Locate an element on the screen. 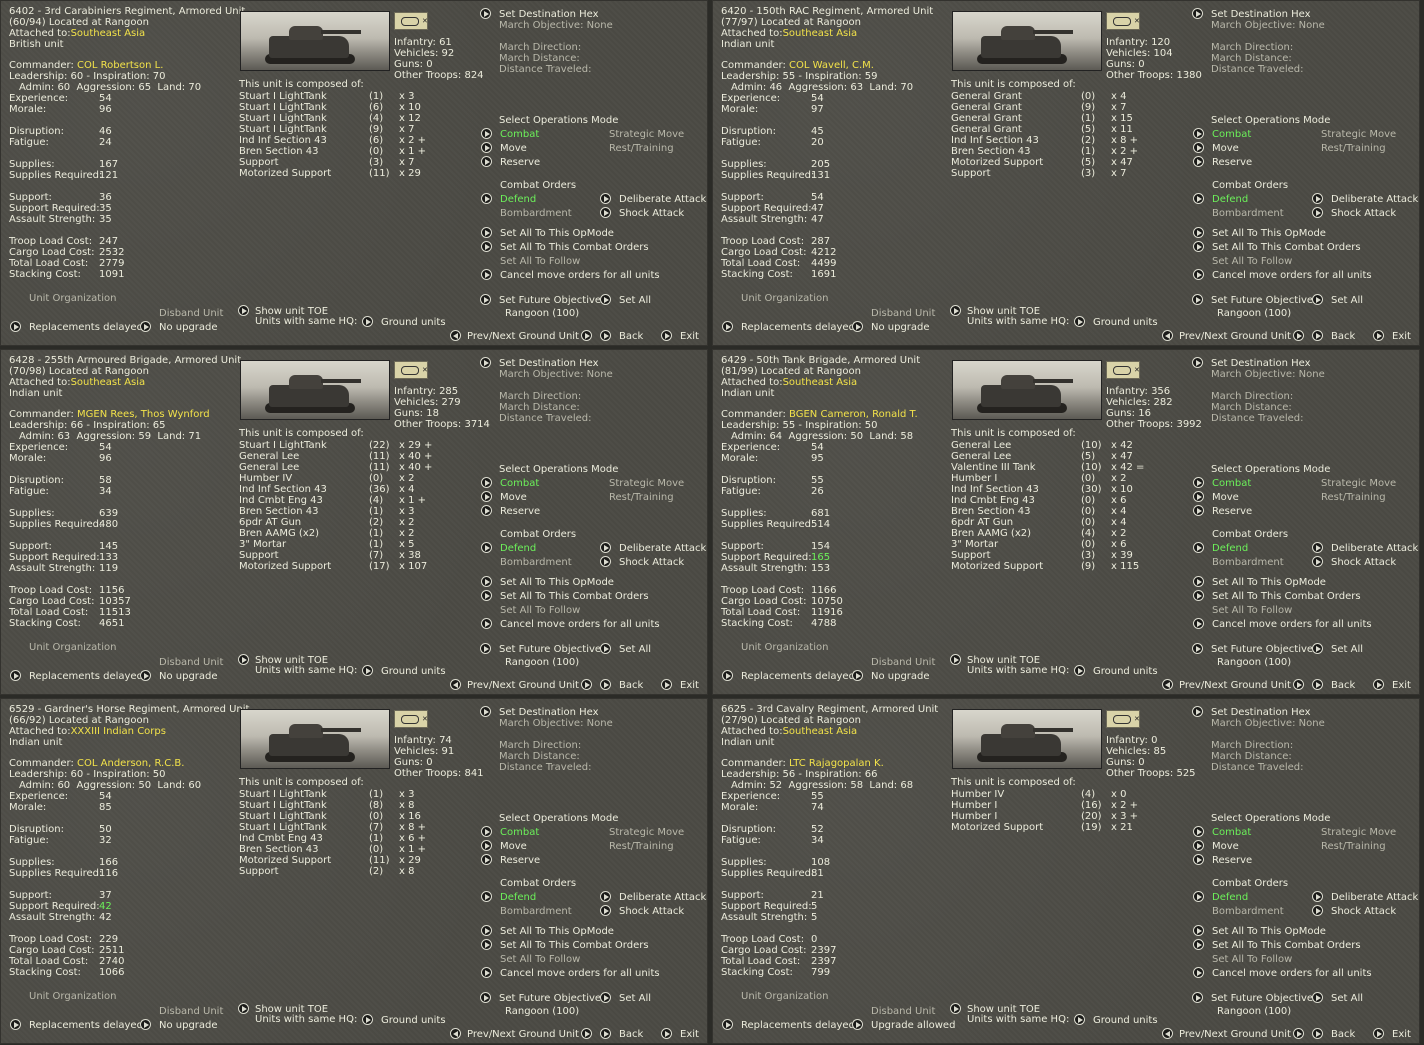 This screenshot has width=1424, height=1045. disband-unit-button: Disband Unit is located at coordinates (191, 313).